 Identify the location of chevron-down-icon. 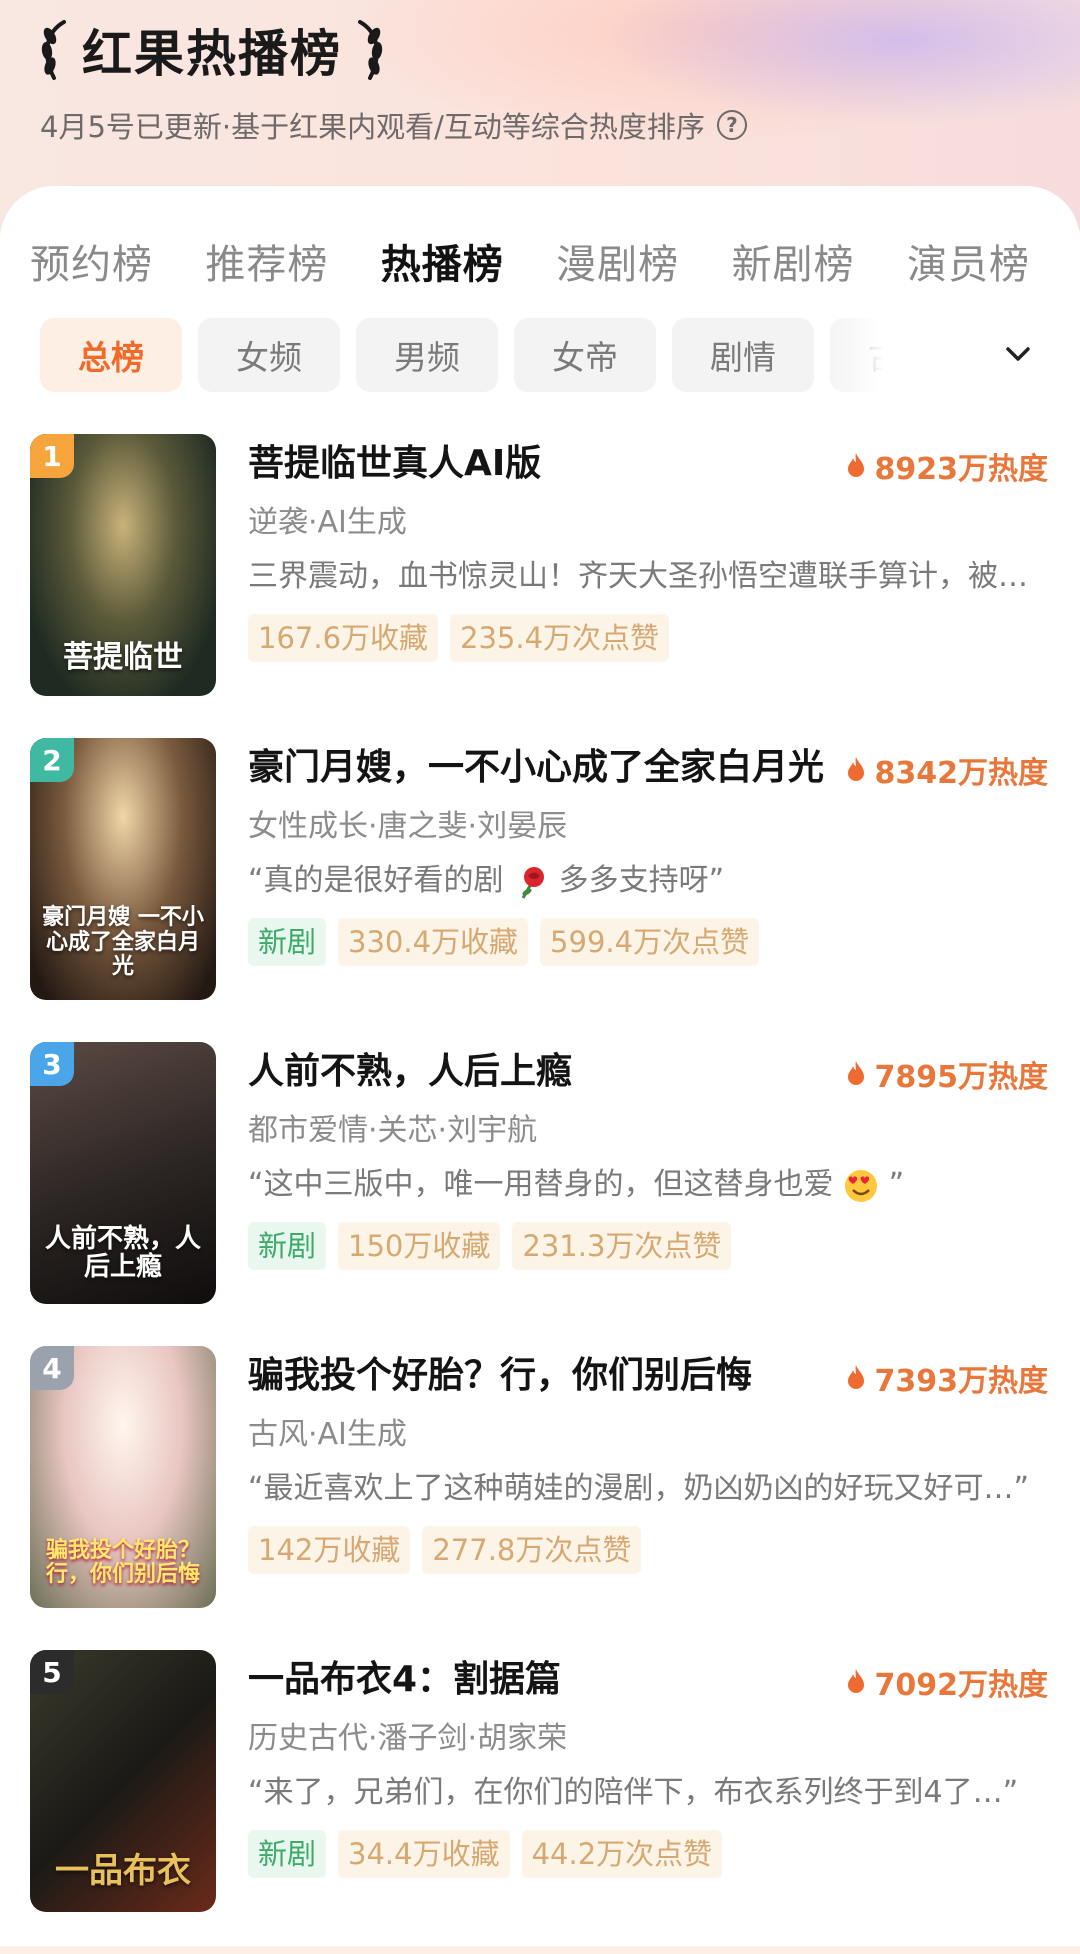
(1018, 354).